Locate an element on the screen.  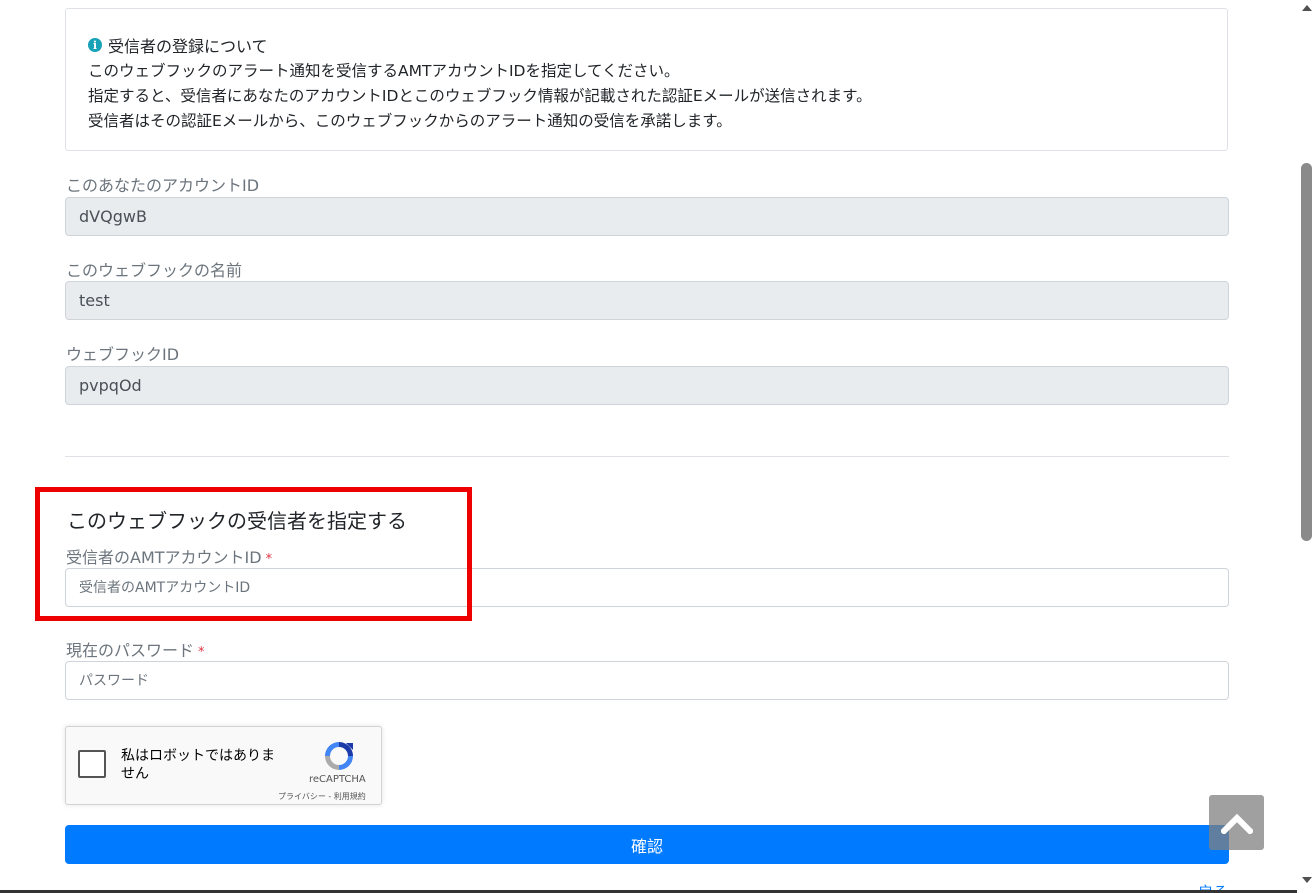
confirm-button: 確認 is located at coordinates (647, 844).